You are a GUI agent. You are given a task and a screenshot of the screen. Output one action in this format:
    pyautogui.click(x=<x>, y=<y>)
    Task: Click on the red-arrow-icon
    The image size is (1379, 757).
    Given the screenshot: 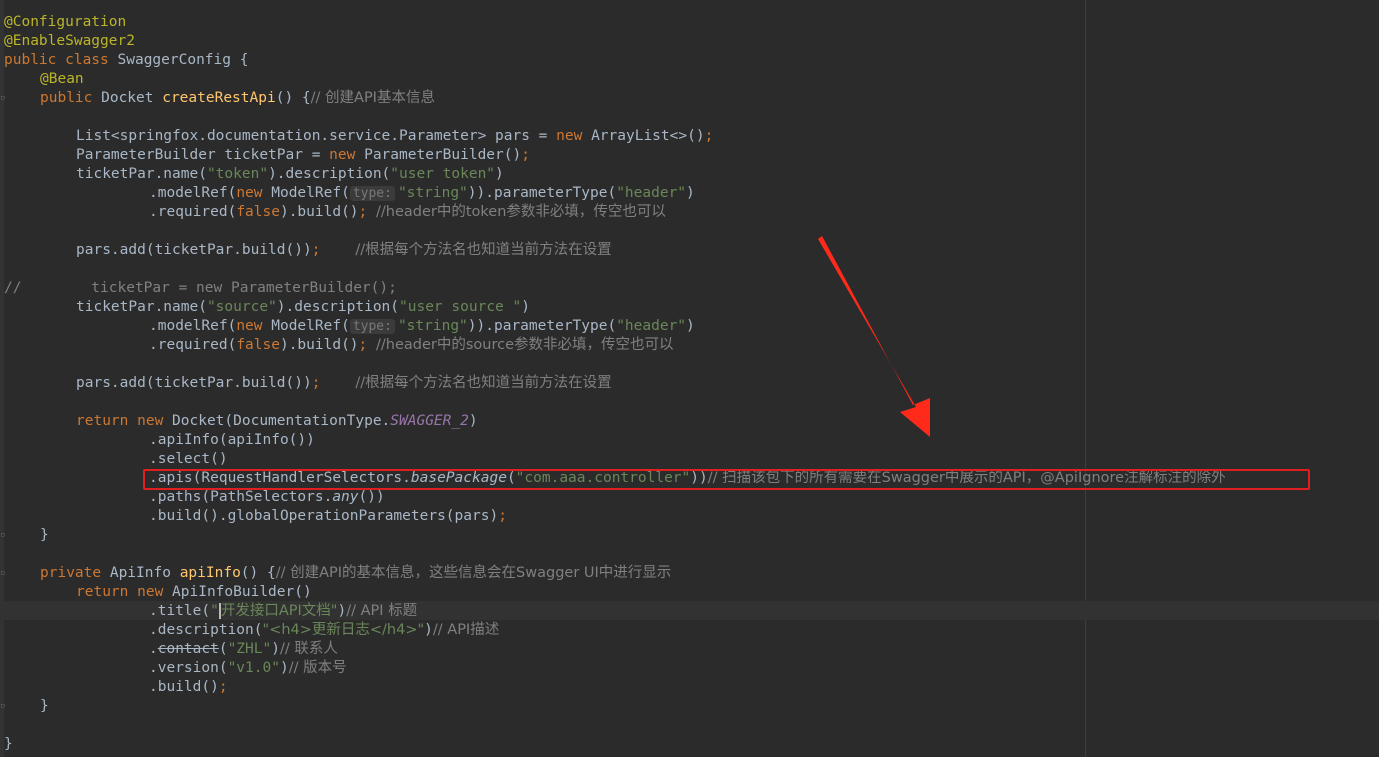 What is the action you would take?
    pyautogui.click(x=874, y=336)
    